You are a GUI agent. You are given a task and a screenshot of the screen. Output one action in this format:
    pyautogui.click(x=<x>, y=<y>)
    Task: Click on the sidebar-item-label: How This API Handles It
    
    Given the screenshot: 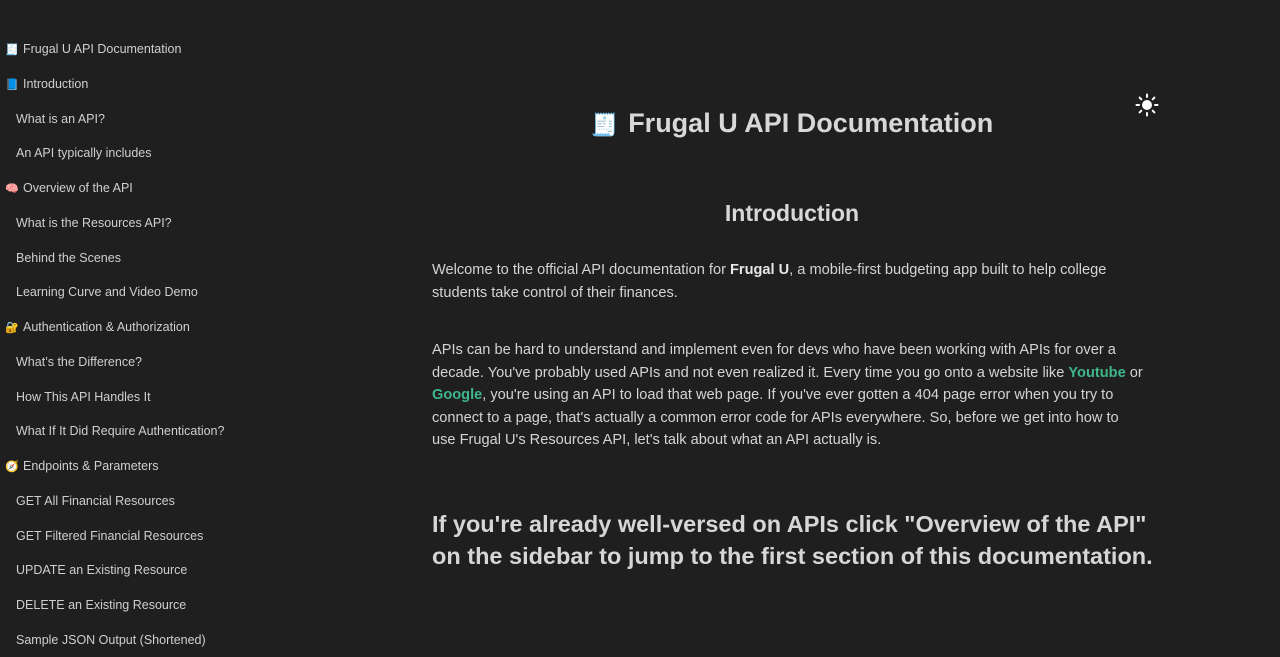 What is the action you would take?
    pyautogui.click(x=83, y=396)
    